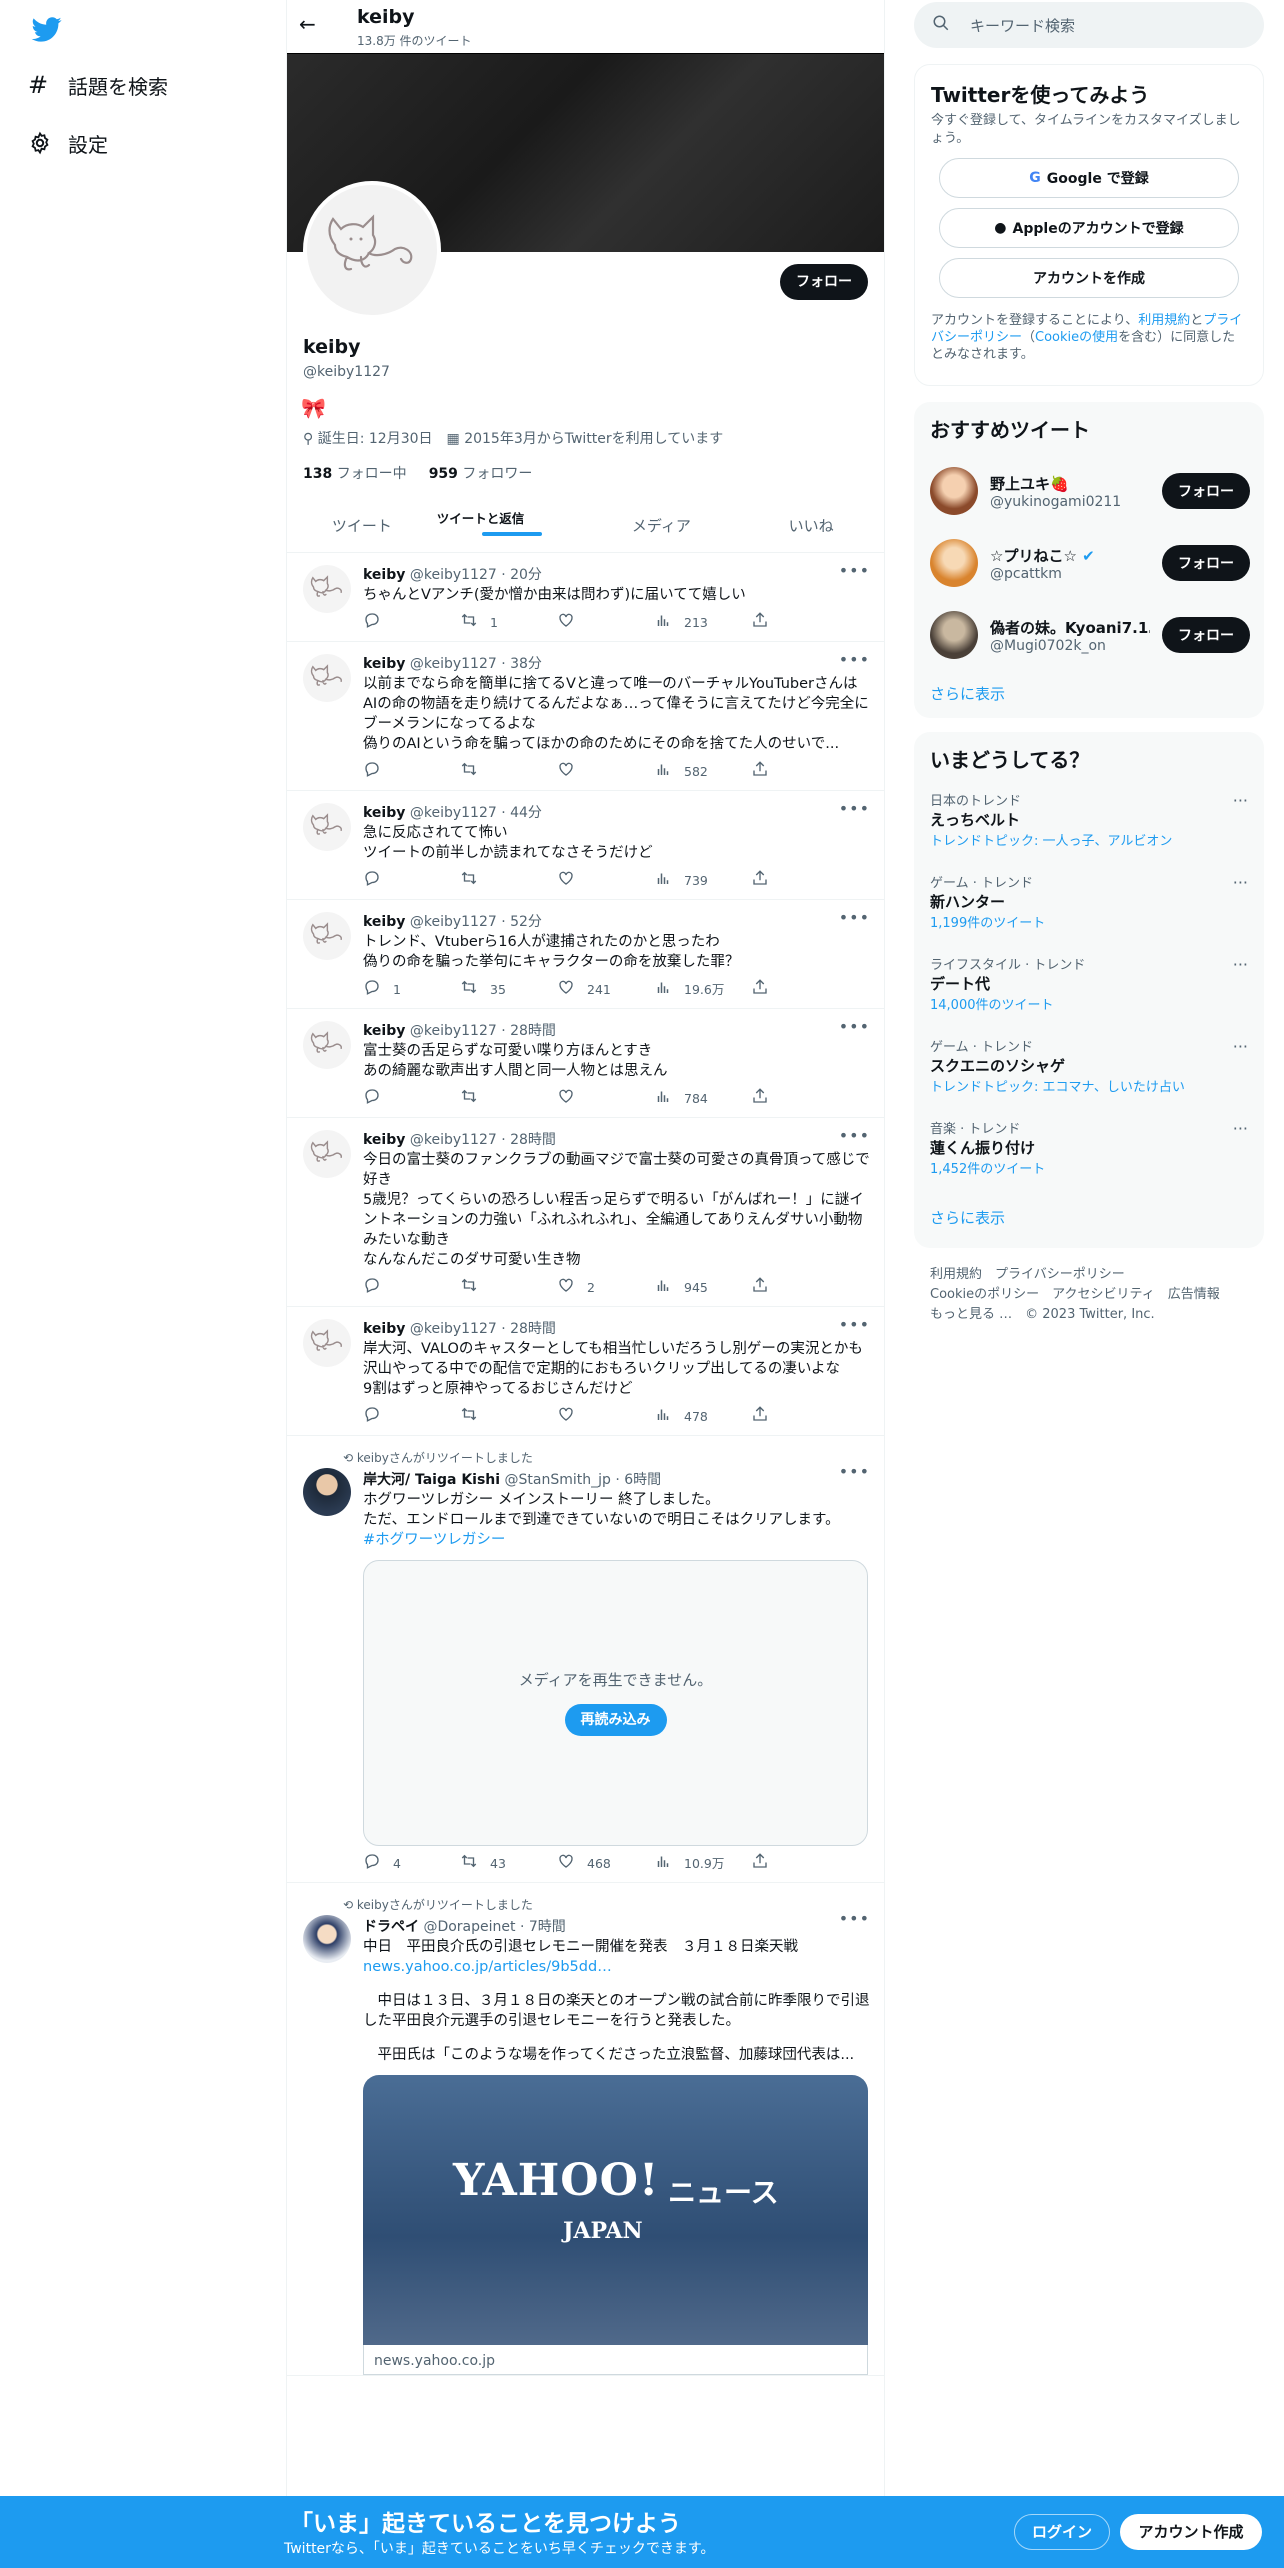 The width and height of the screenshot is (1284, 2568). What do you see at coordinates (1095, 1275) in the screenshot?
I see `footer-line-1: 利用規約 プライバシーポリシー` at bounding box center [1095, 1275].